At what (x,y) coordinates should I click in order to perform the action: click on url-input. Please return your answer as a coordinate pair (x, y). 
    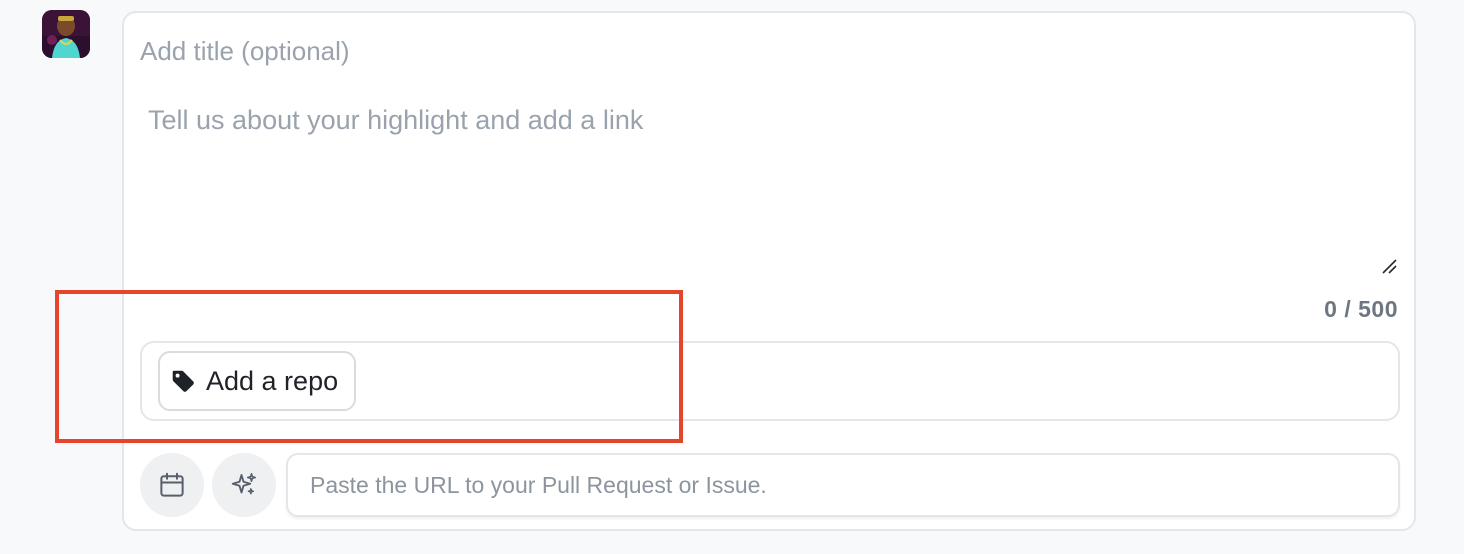
    Looking at the image, I should click on (843, 485).